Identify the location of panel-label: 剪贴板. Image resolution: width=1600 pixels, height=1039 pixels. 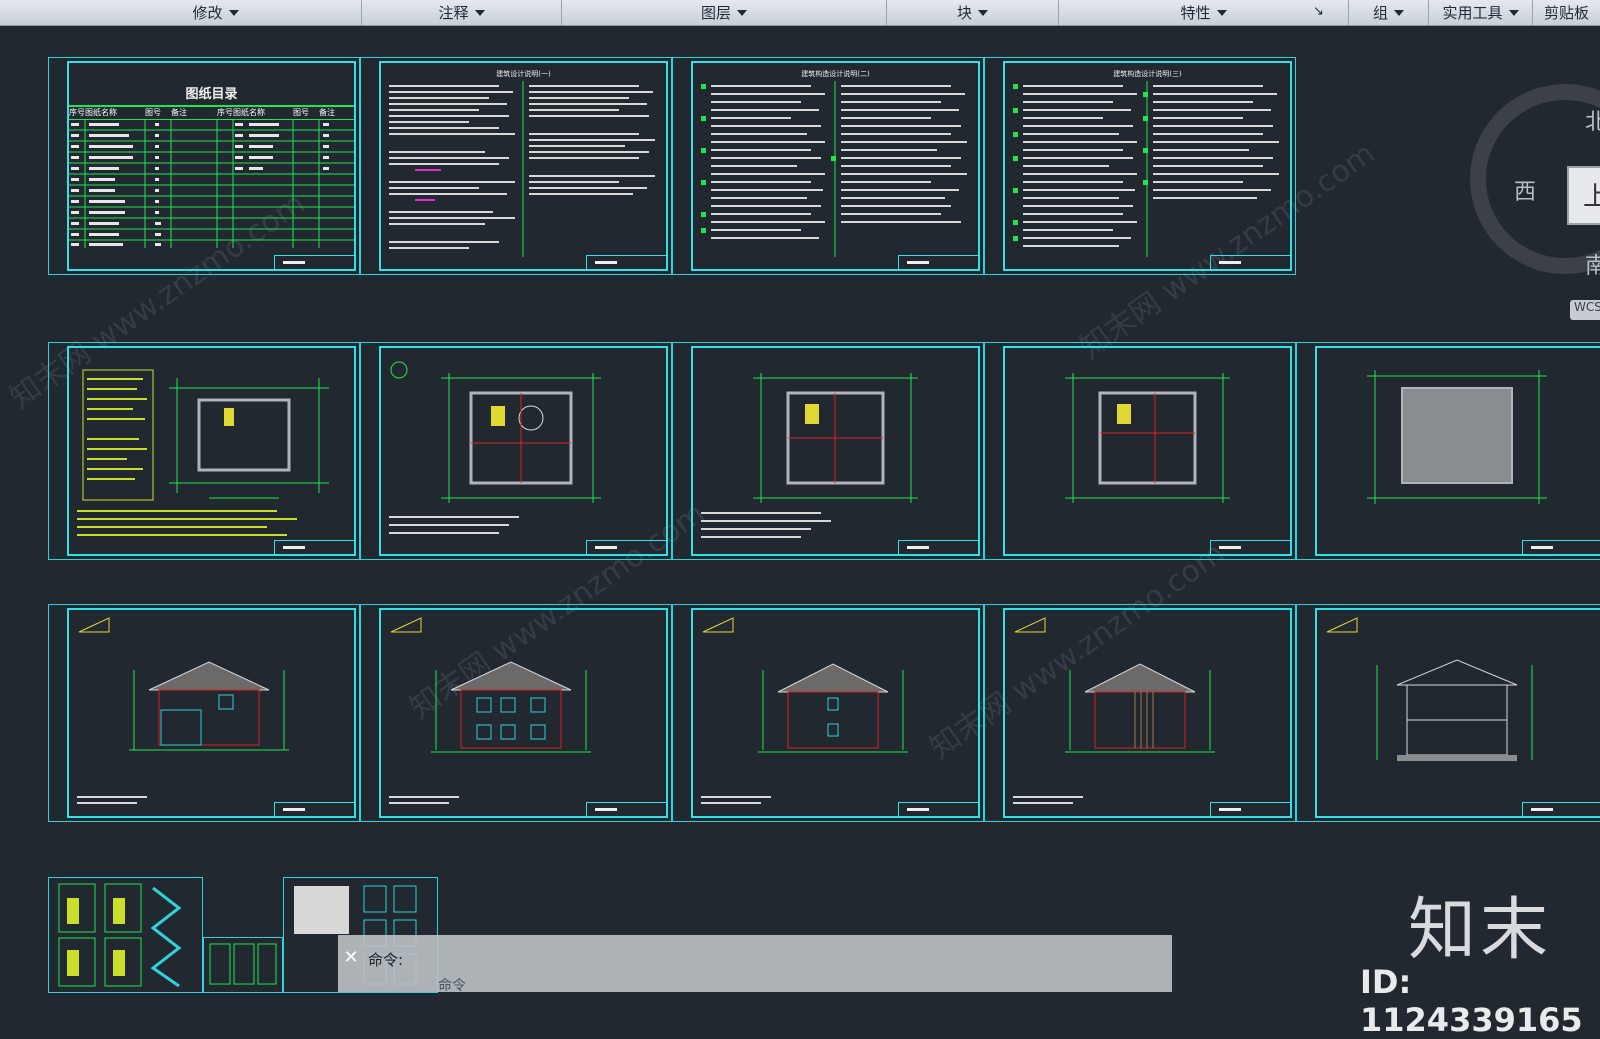
(1566, 13).